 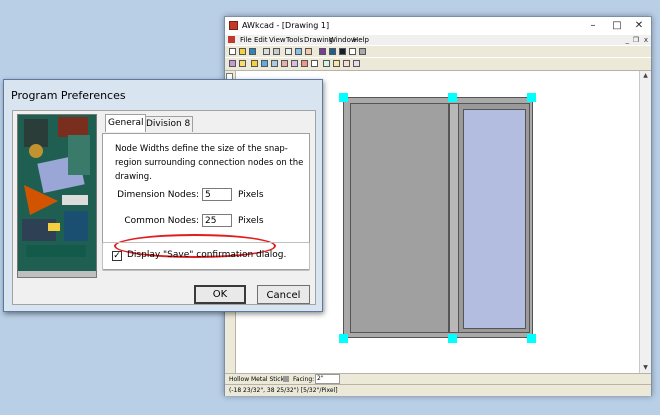 I want to click on scroll-up-icon: ▲, so click(x=645, y=76).